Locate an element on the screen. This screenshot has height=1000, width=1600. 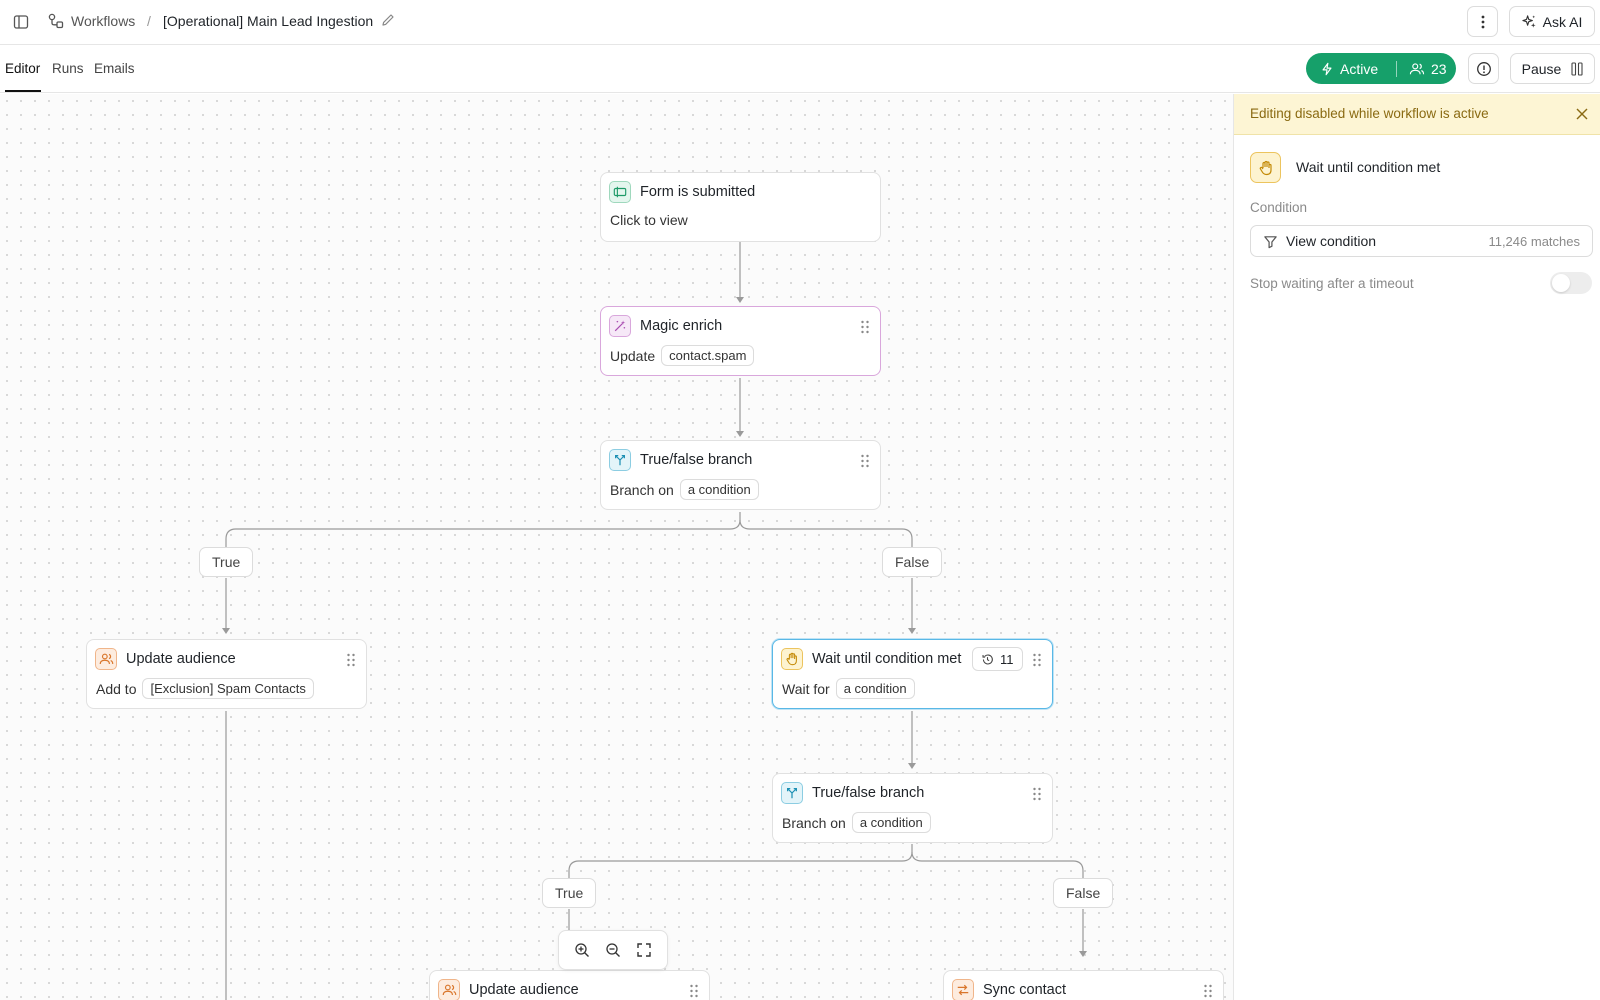
zoom-out-icon is located at coordinates (613, 950).